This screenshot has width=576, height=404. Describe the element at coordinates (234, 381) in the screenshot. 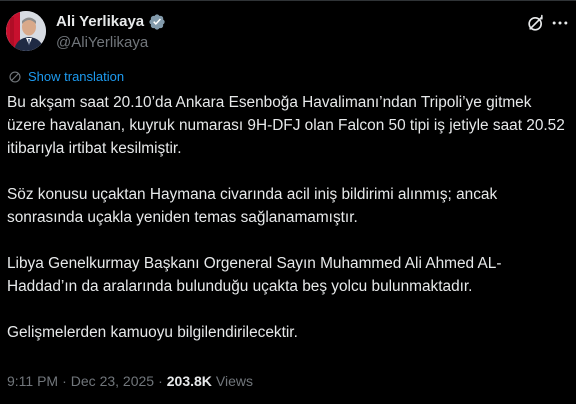

I see `views-label: Views` at that location.